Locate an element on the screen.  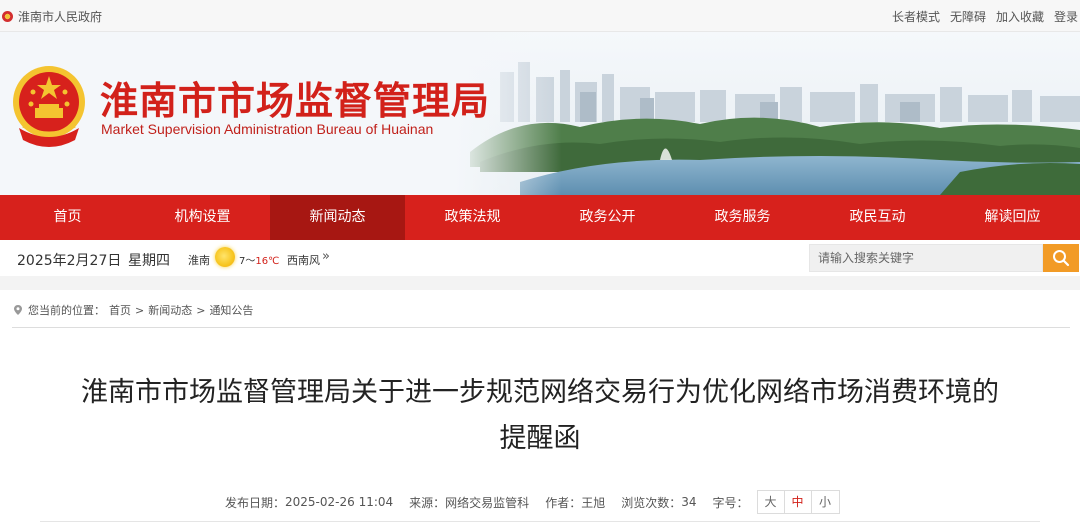
double-chevron-right-icon: » is located at coordinates (326, 256).